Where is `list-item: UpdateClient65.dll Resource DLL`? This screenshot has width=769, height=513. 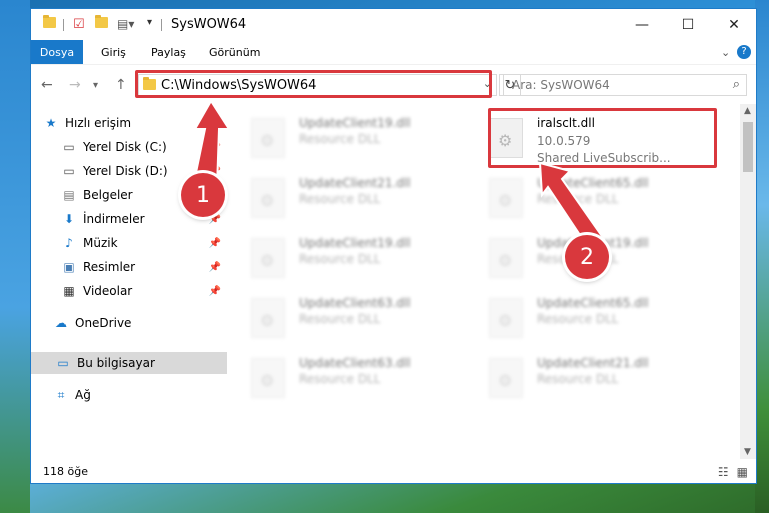
list-item: UpdateClient65.dll Resource DLL is located at coordinates (596, 319).